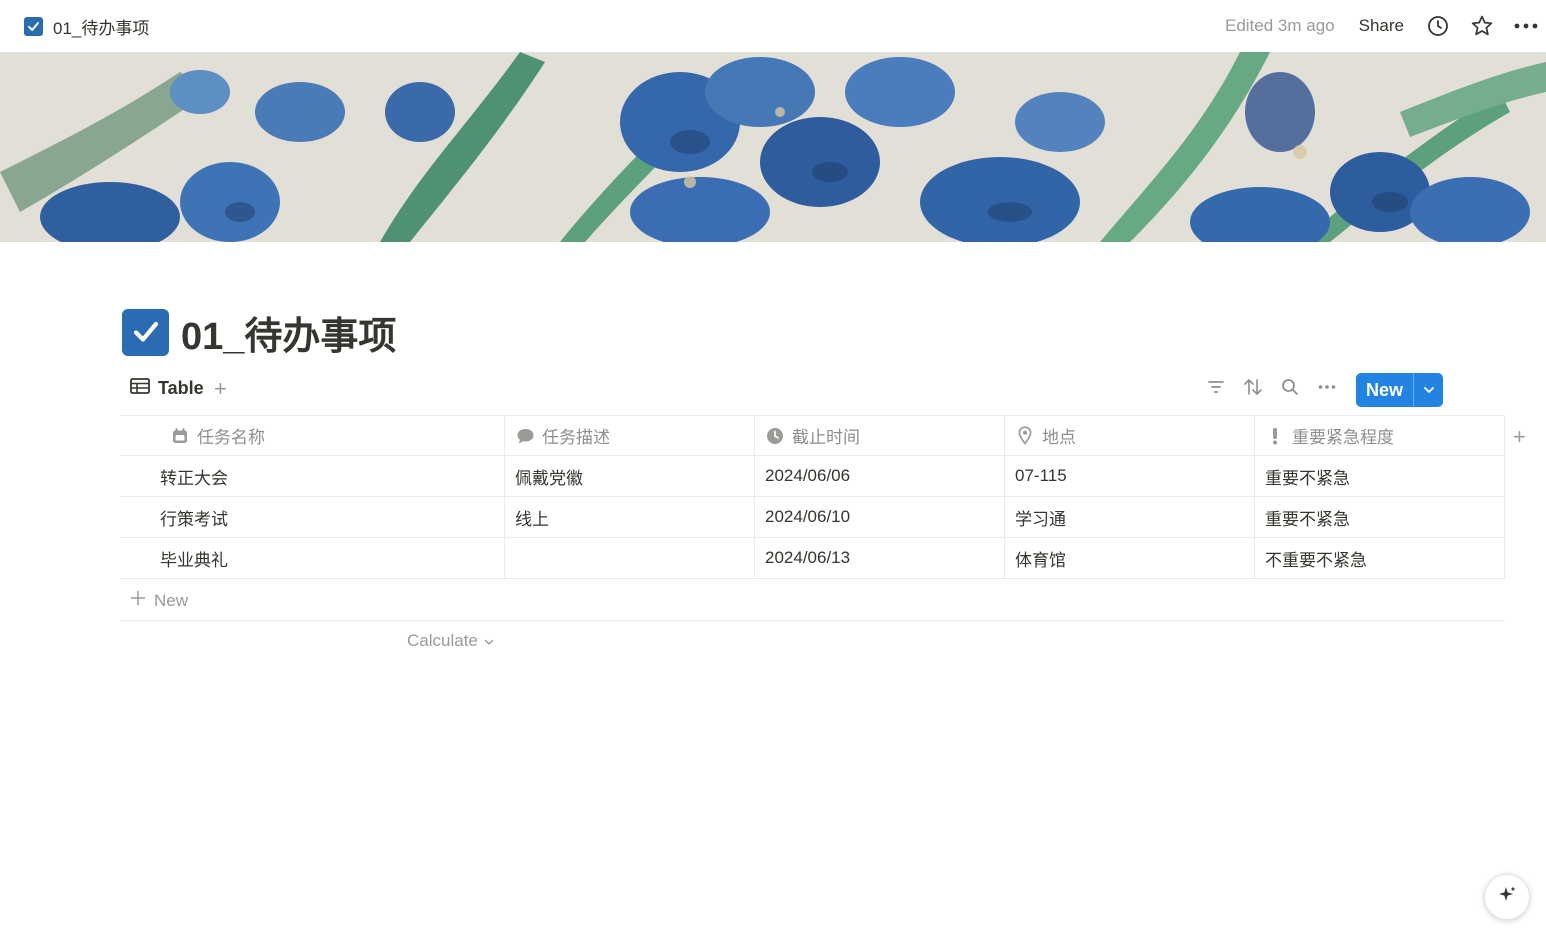  I want to click on top-bar: 01_待办事项 Edited 3m ago Share, so click(773, 26).